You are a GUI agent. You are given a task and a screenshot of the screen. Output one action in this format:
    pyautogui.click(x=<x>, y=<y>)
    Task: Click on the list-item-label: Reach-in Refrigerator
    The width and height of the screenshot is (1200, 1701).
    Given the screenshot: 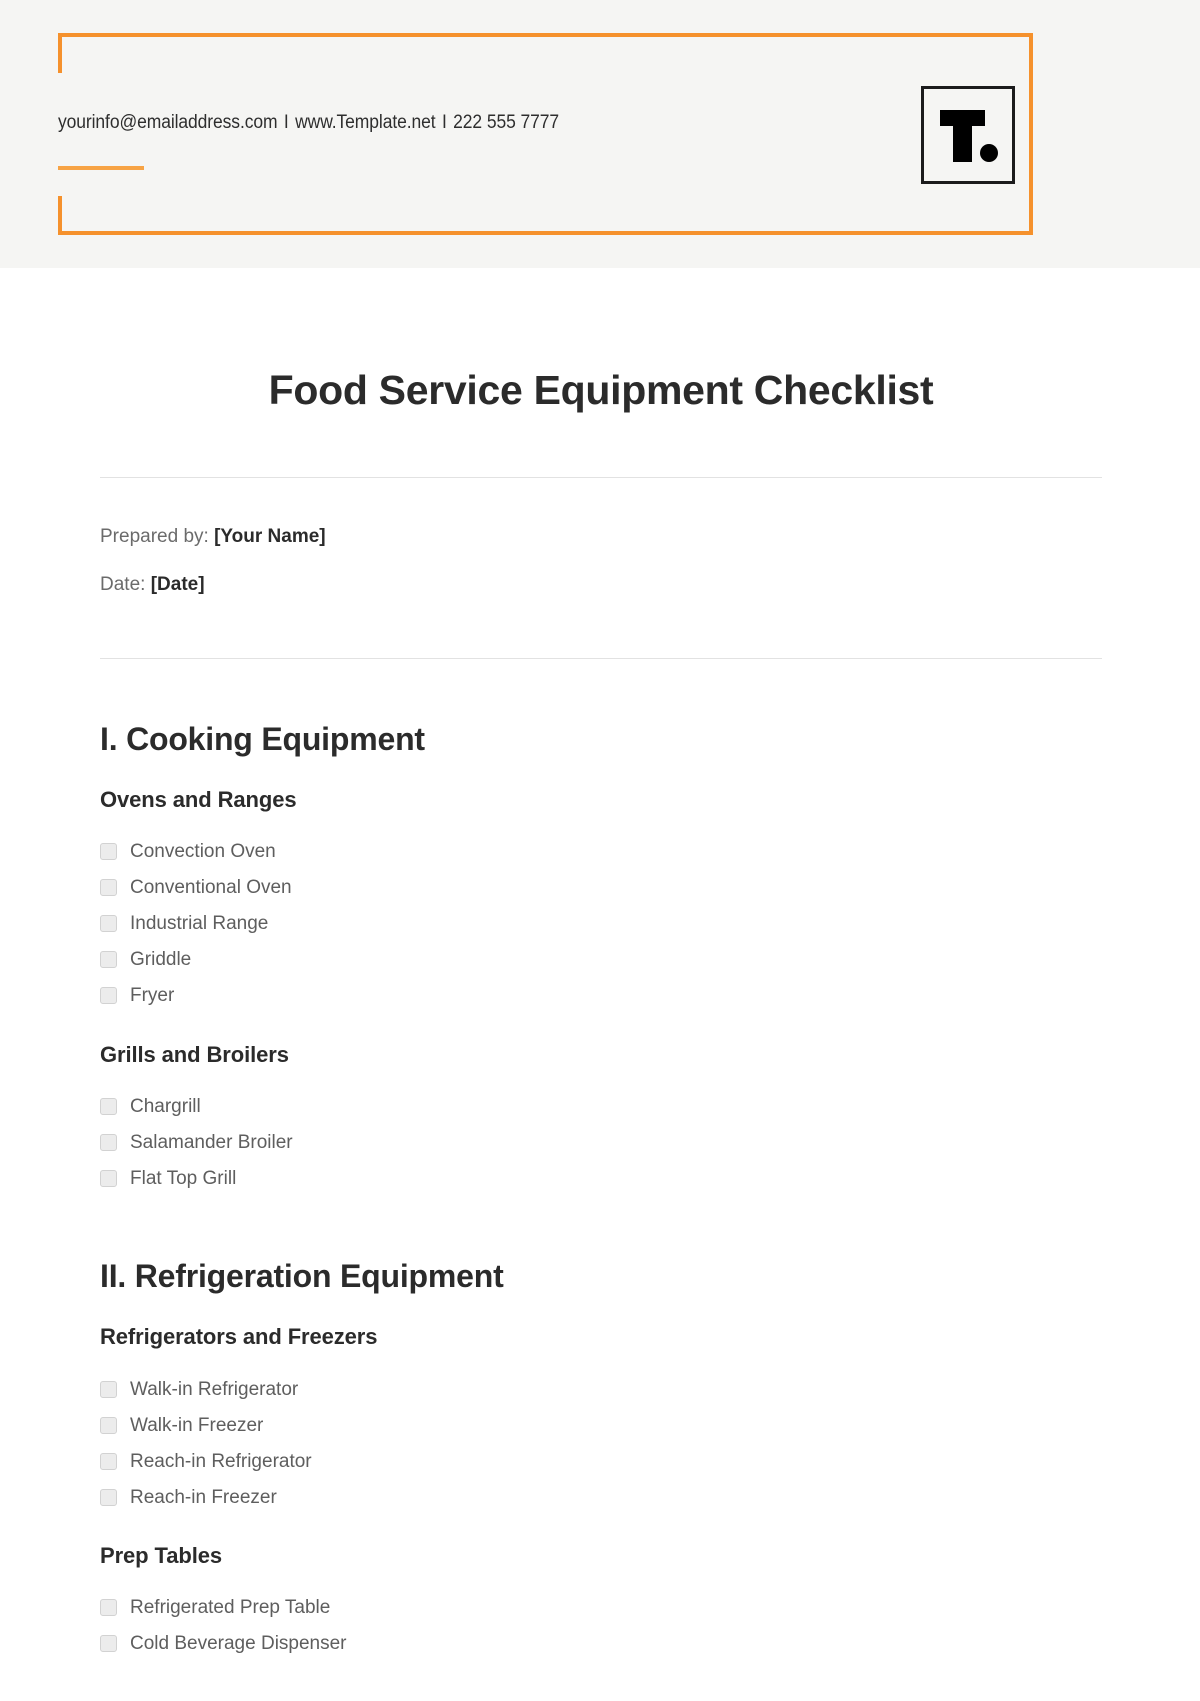 What is the action you would take?
    pyautogui.click(x=221, y=1461)
    